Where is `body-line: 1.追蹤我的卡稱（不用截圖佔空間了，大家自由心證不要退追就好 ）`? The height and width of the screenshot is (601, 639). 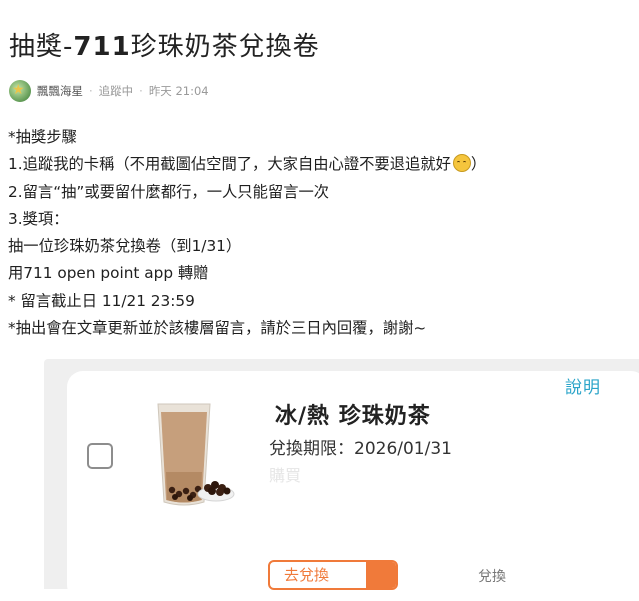
body-line: 1.追蹤我的卡稱（不用截圖佔空間了，大家自由心證不要退追就好 ） is located at coordinates (318, 164).